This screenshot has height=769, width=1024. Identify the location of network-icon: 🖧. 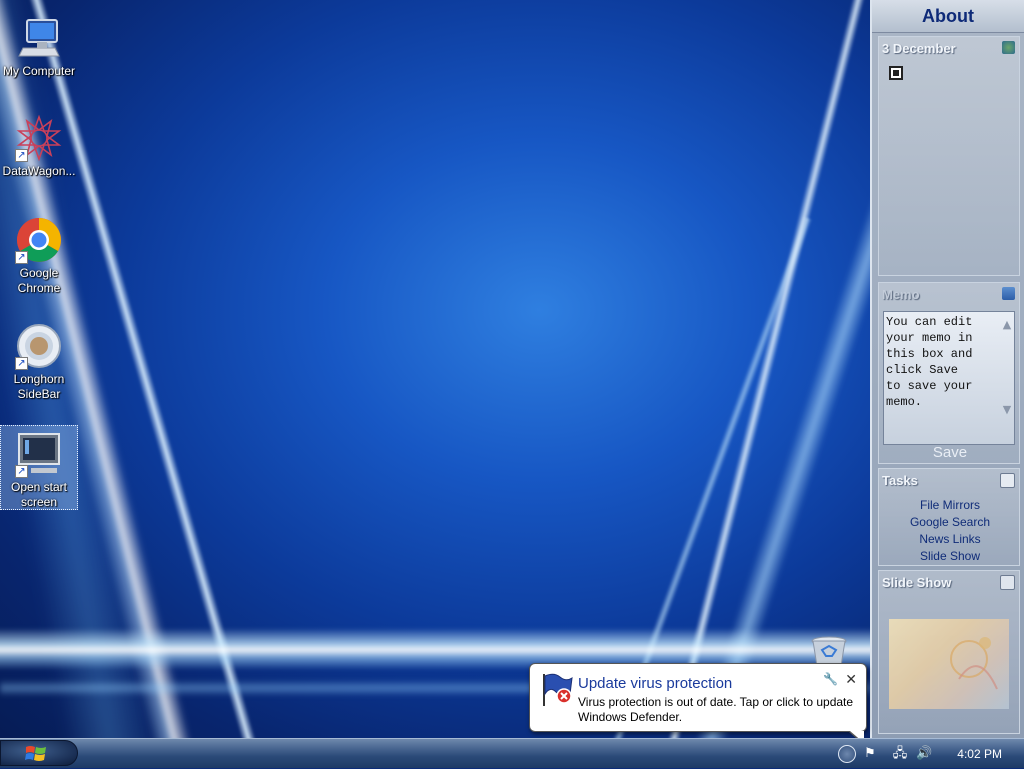
(900, 754).